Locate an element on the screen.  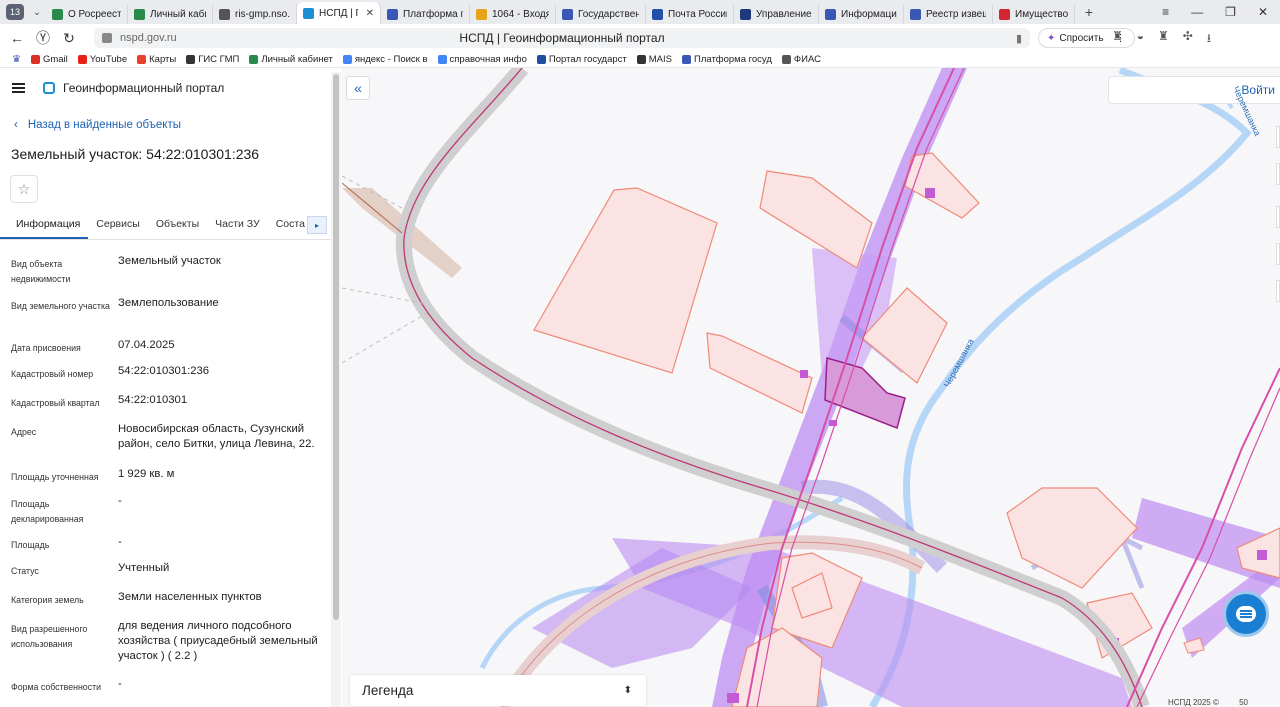
back-to-results-link: ‹ Назад в найденные объекты is located at coordinates (97, 125).